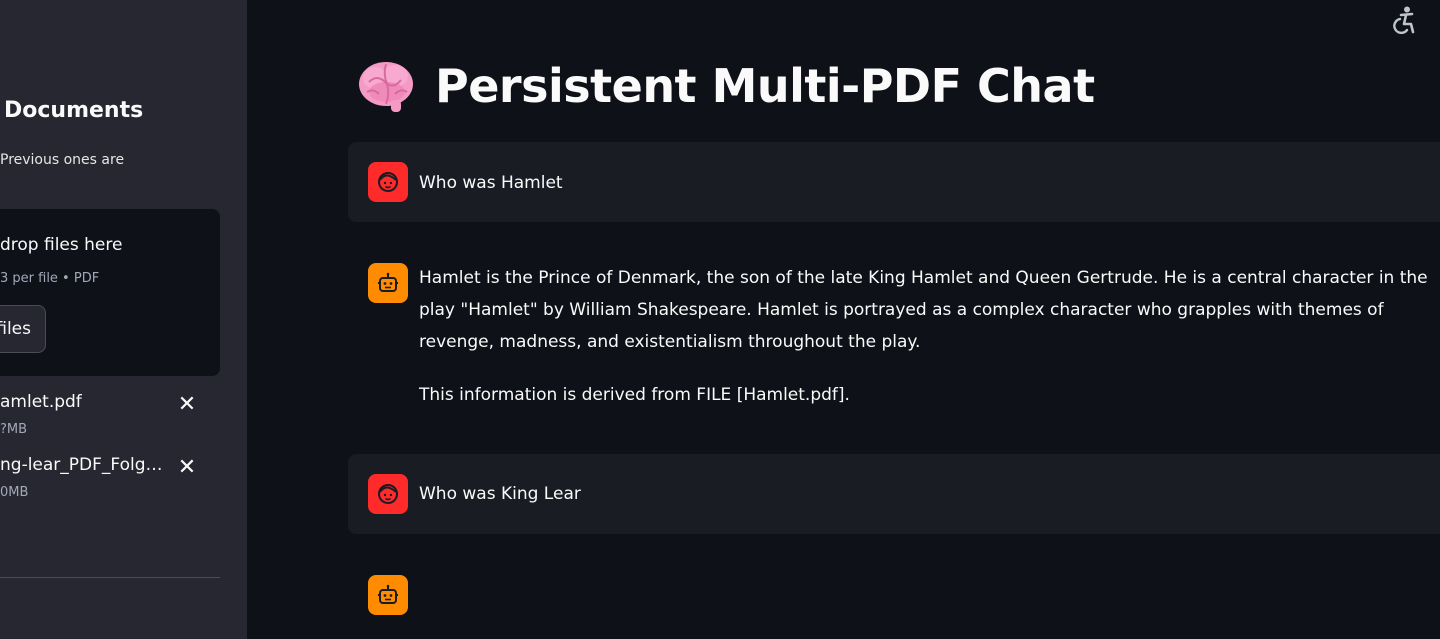 The image size is (1440, 639). Describe the element at coordinates (110, 418) in the screenshot. I see `uploaded-file-item: amlet.pdf ?MB ✕` at that location.